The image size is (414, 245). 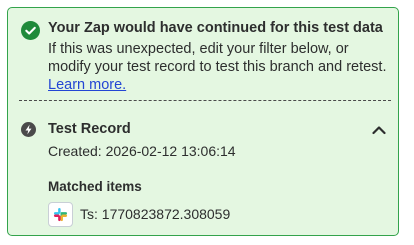 I want to click on created-timestamp: Created: 2026-02-12 13:06:14, so click(x=142, y=151).